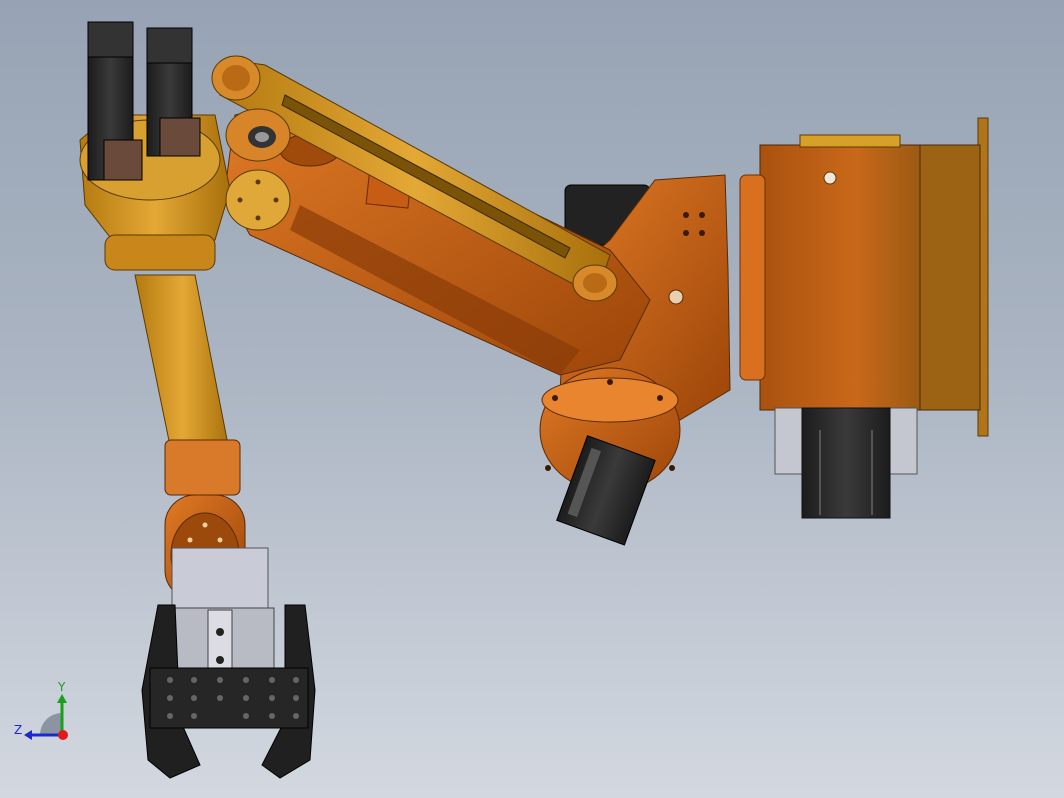 Image resolution: width=1064 pixels, height=798 pixels. Describe the element at coordinates (595, 283) in the screenshot. I see `link-bearing-bottom-inner` at that location.